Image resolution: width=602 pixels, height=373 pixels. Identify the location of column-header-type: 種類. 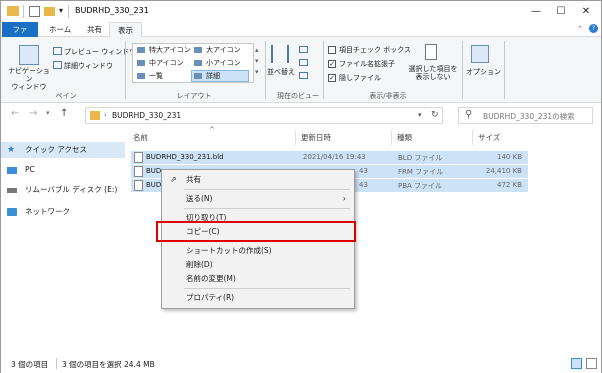
(404, 137).